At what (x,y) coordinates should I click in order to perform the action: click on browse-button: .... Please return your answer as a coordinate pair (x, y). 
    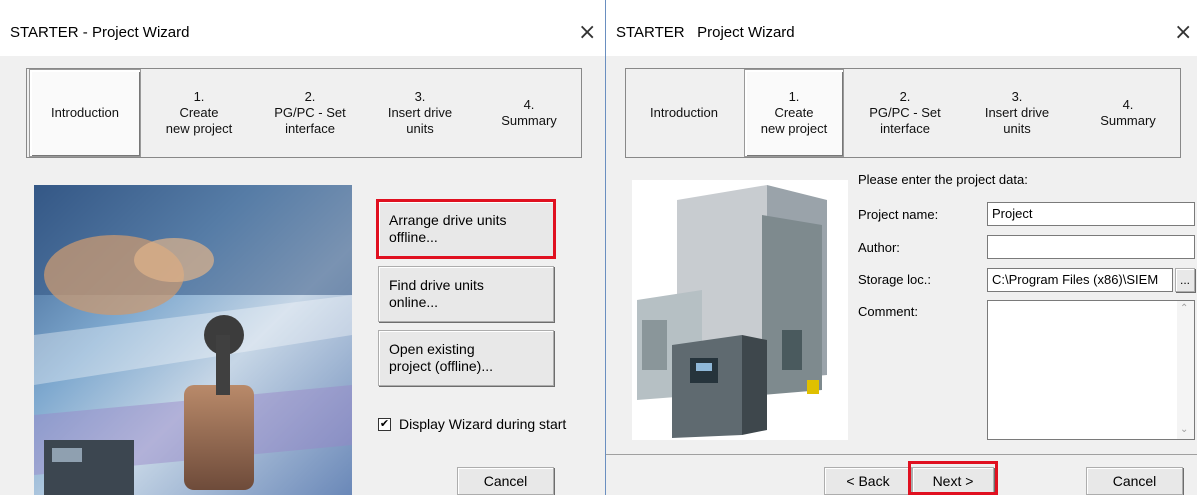
    Looking at the image, I should click on (1185, 280).